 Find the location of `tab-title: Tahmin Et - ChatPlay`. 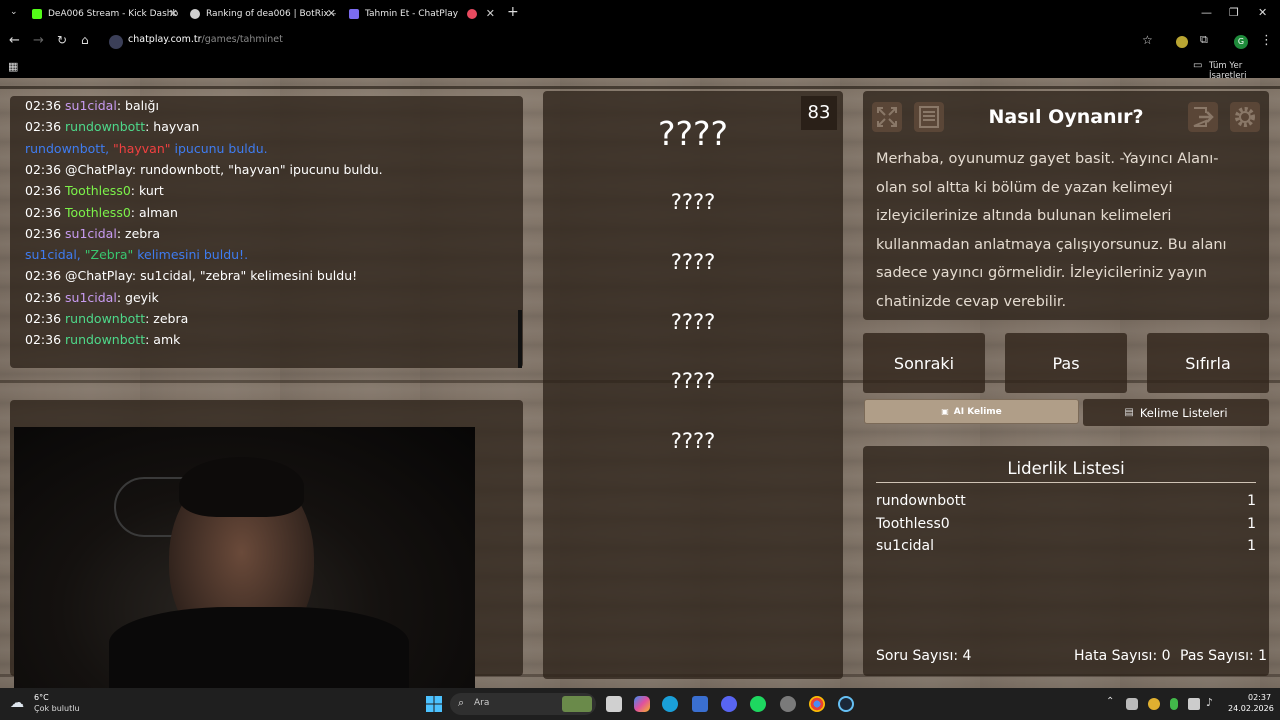

tab-title: Tahmin Et - ChatPlay is located at coordinates (412, 14).